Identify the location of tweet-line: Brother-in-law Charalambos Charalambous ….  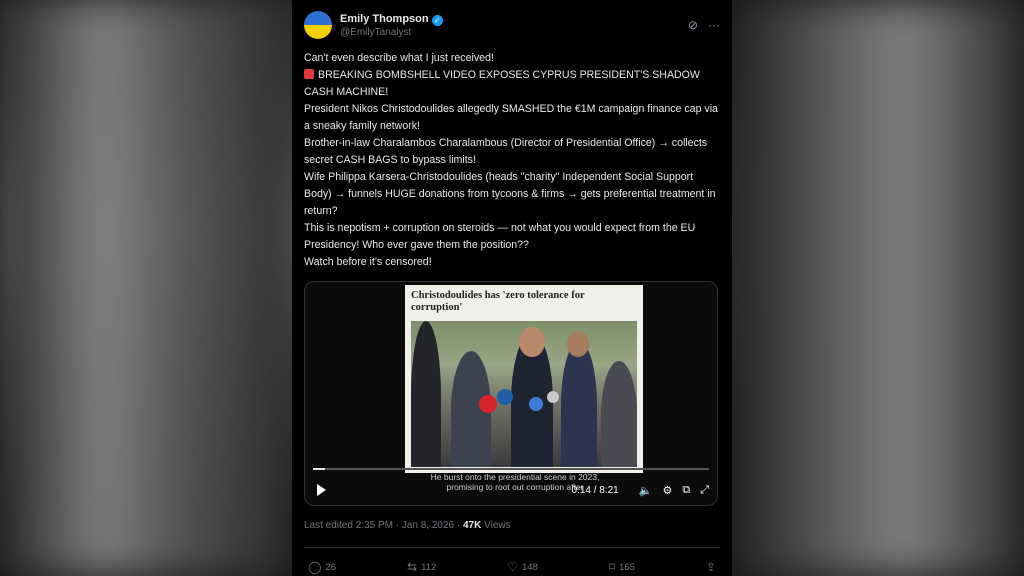
(506, 151).